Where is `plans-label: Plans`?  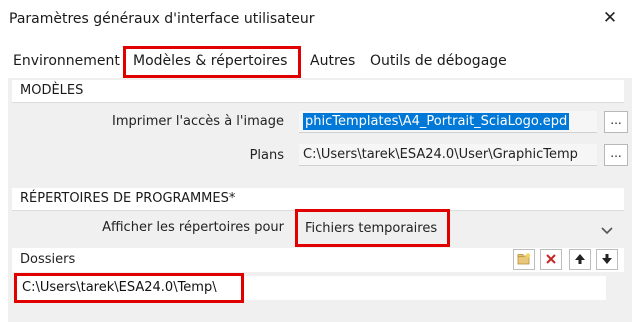 plans-label: Plans is located at coordinates (266, 155).